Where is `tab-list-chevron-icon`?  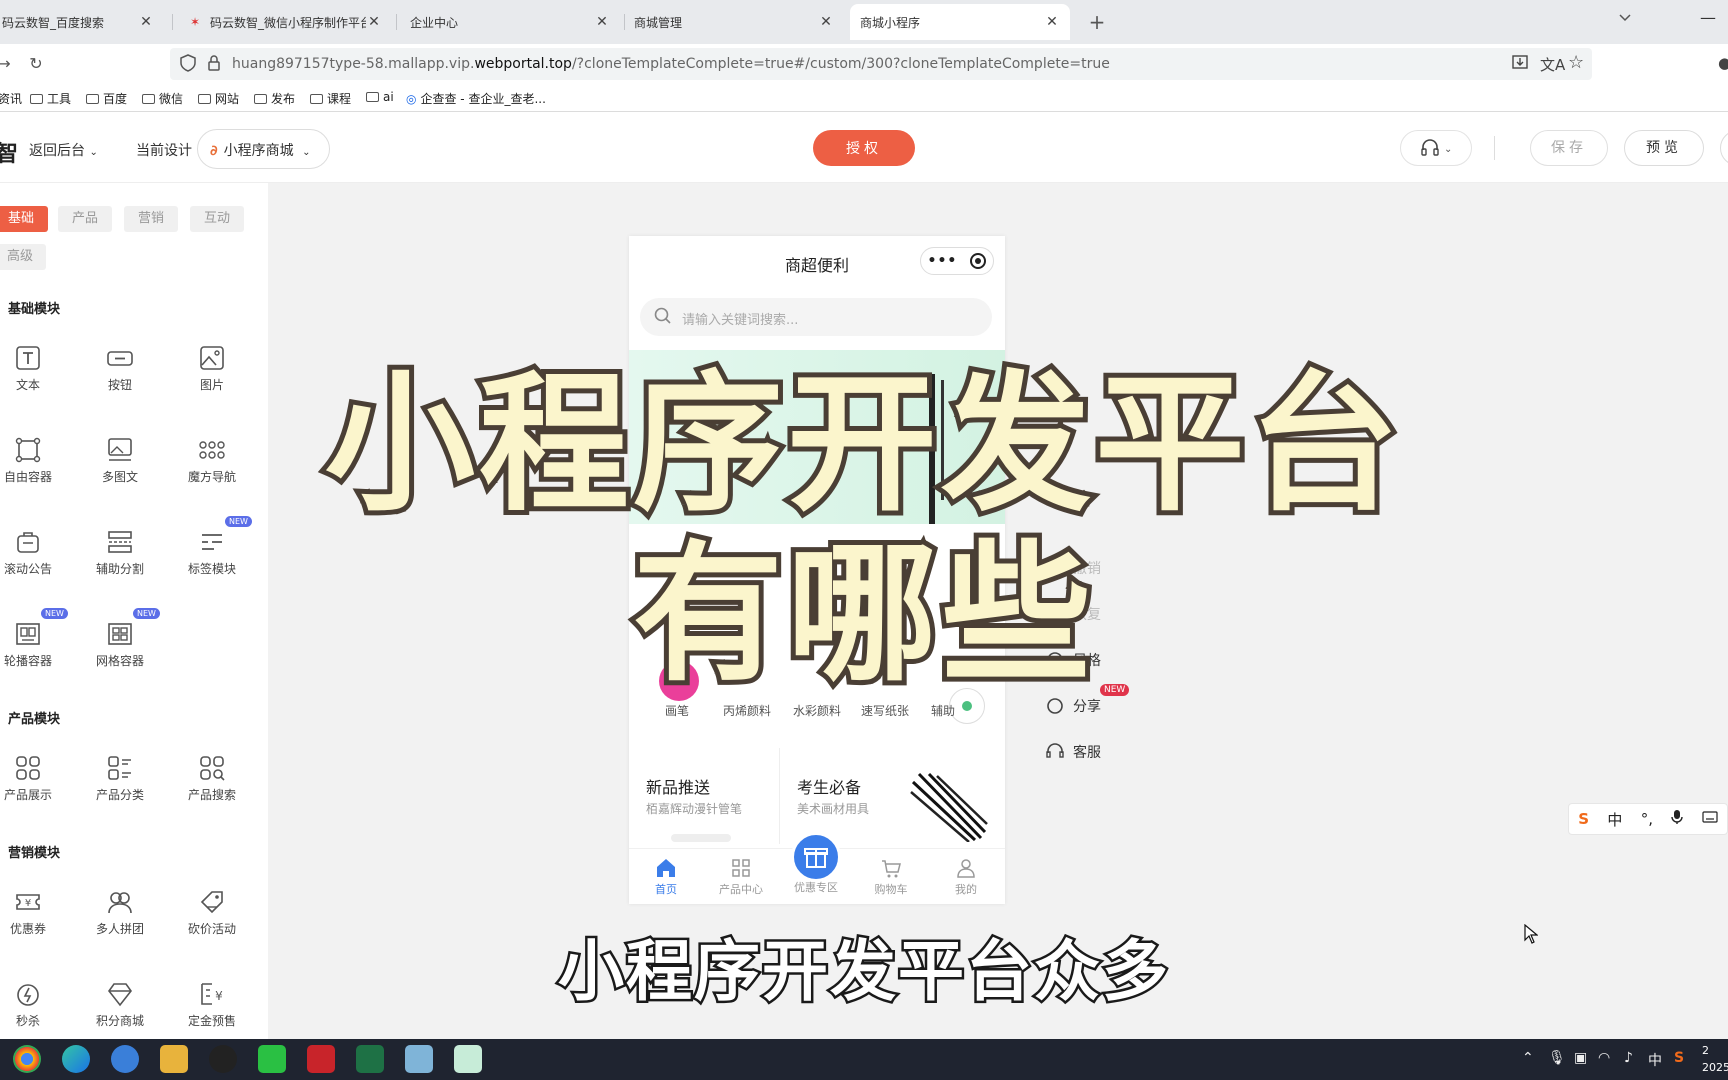
tab-list-chevron-icon is located at coordinates (1625, 21).